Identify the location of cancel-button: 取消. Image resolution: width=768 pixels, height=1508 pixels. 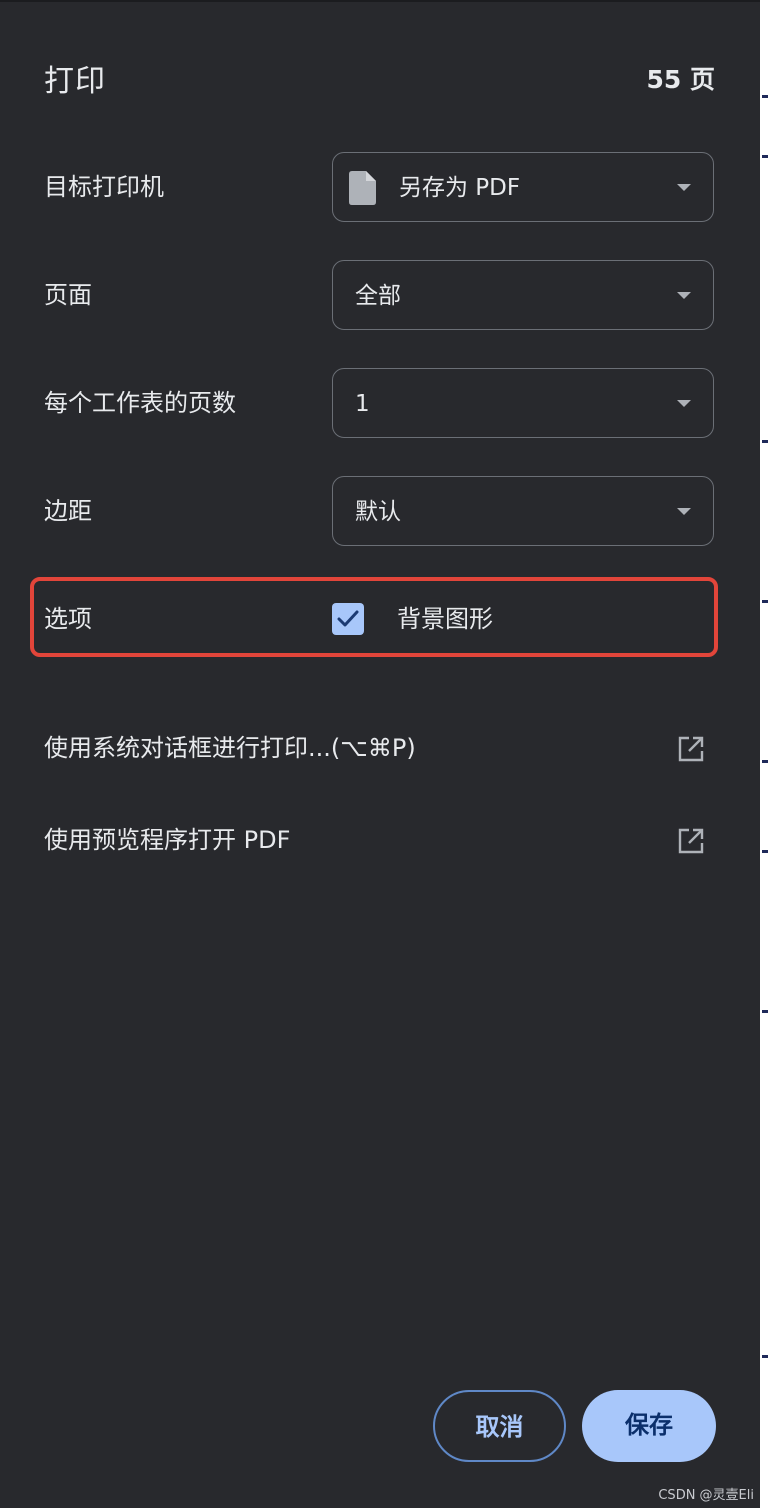
(499, 1426).